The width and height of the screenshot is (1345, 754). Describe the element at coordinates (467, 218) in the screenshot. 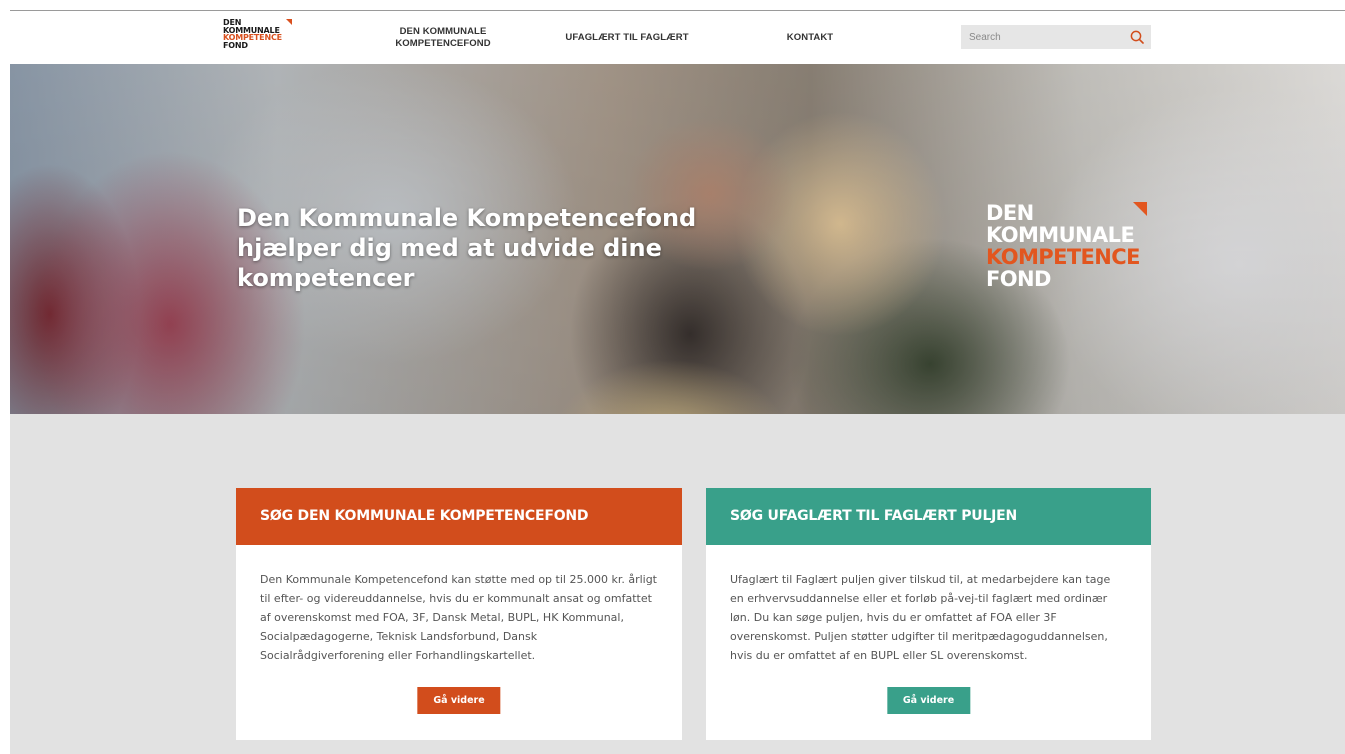

I see `hero-title-line1: Den Kommunale Kompetencefond` at that location.